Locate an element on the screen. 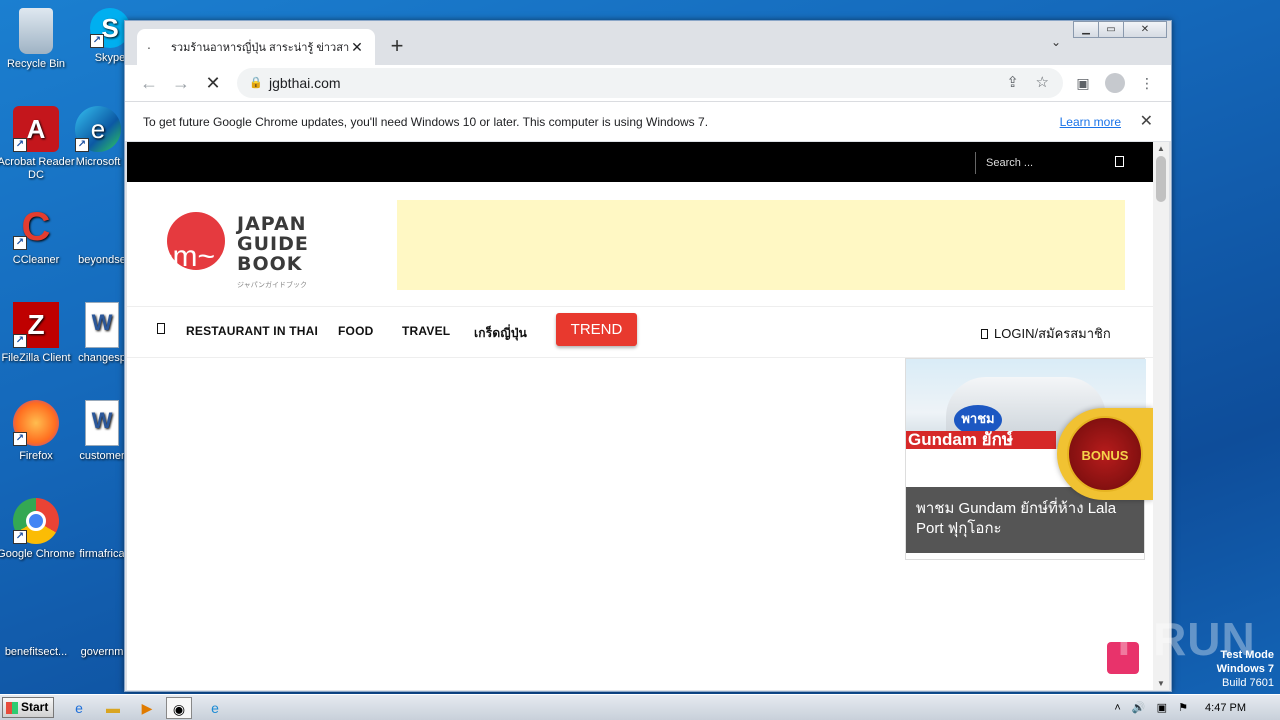 This screenshot has height=720, width=1280. profile-icon is located at coordinates (1115, 83).